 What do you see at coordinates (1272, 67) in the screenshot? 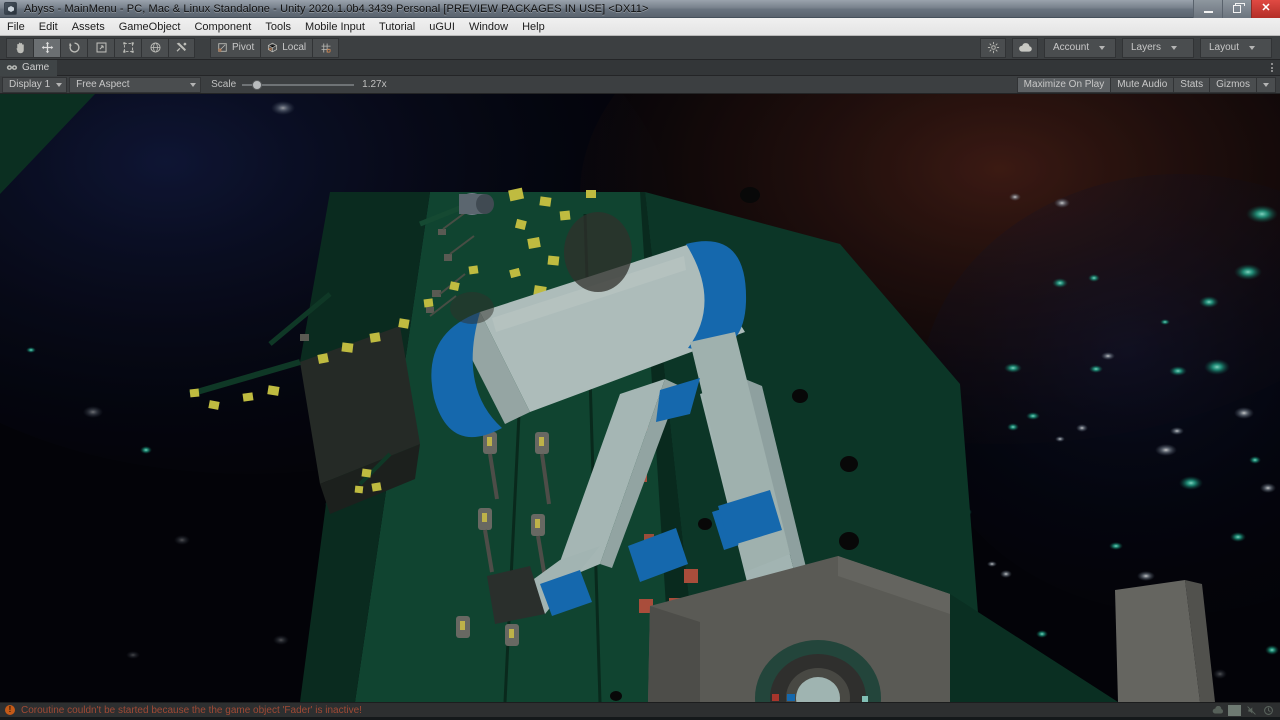
I see `kebab-menu-icon` at bounding box center [1272, 67].